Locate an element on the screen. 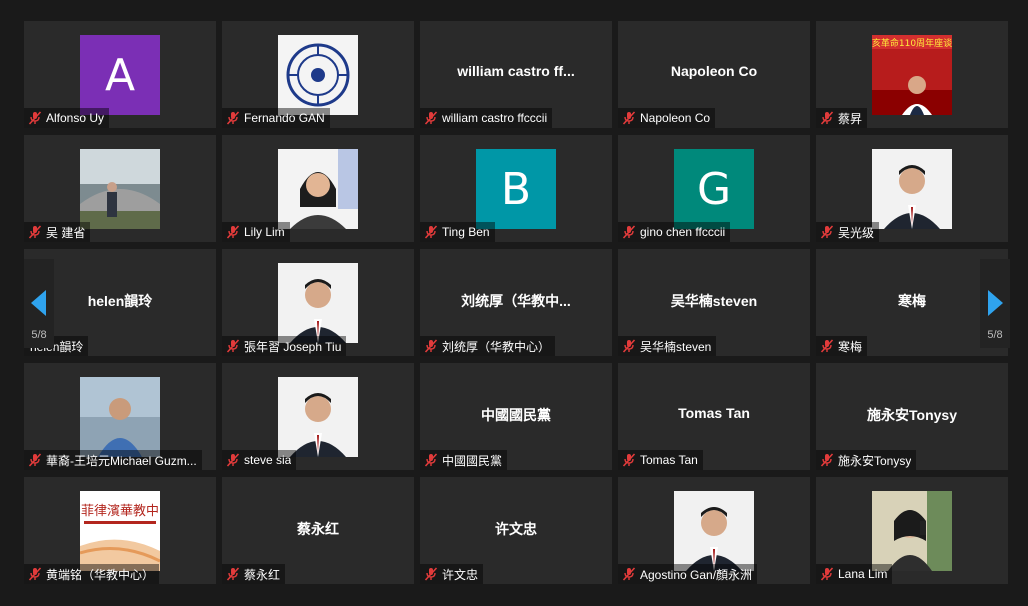 This screenshot has height=606, width=1028. next-page-button: 5/8 is located at coordinates (995, 303).